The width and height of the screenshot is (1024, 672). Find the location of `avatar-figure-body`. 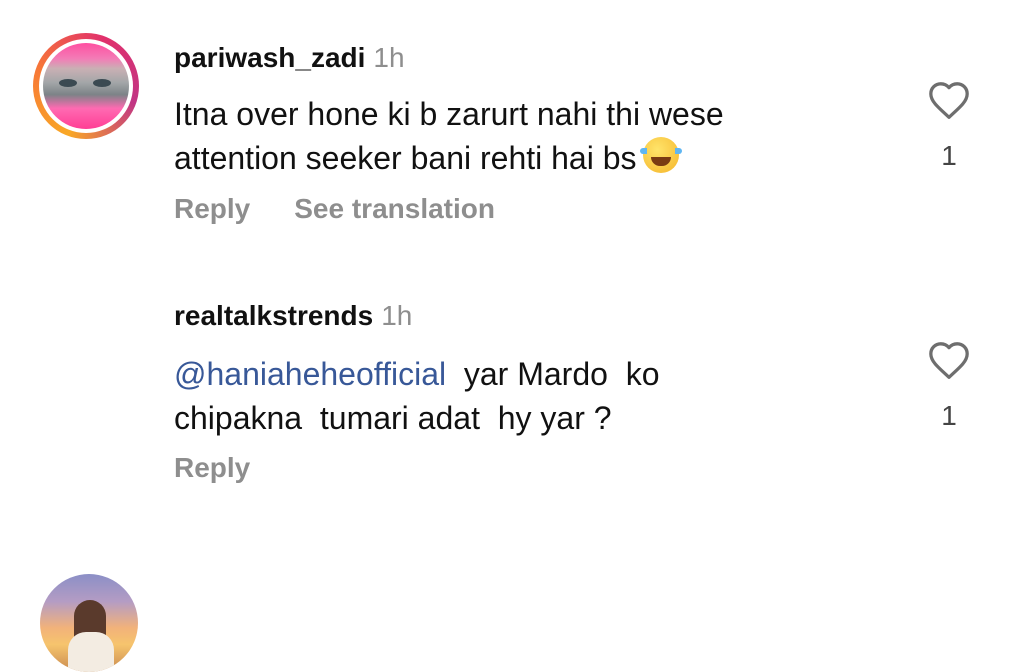

avatar-figure-body is located at coordinates (91, 652).